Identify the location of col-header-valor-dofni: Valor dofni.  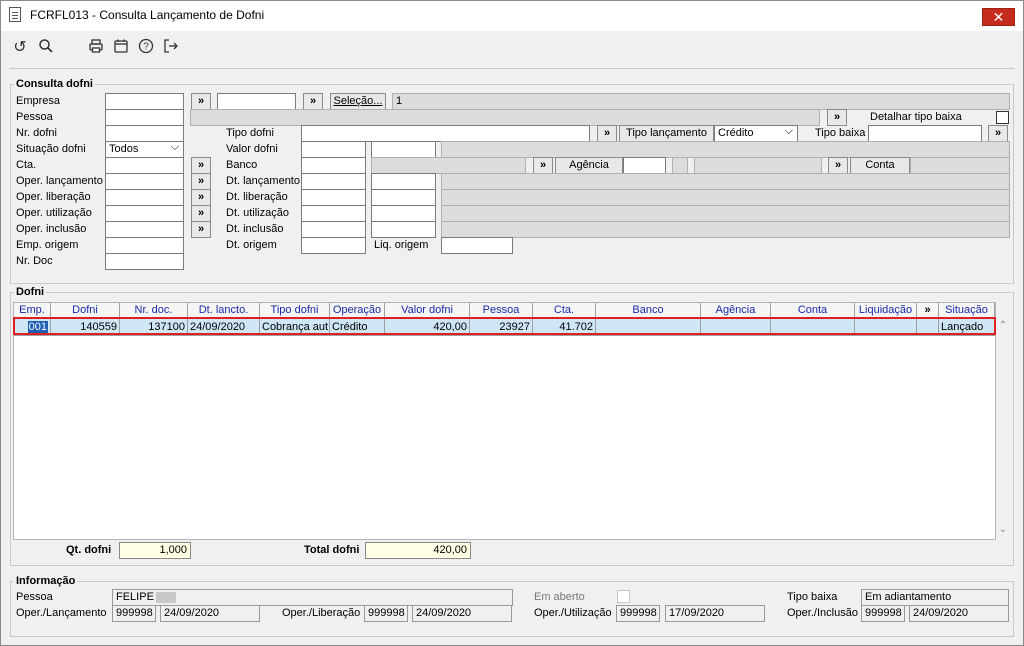
(427, 311).